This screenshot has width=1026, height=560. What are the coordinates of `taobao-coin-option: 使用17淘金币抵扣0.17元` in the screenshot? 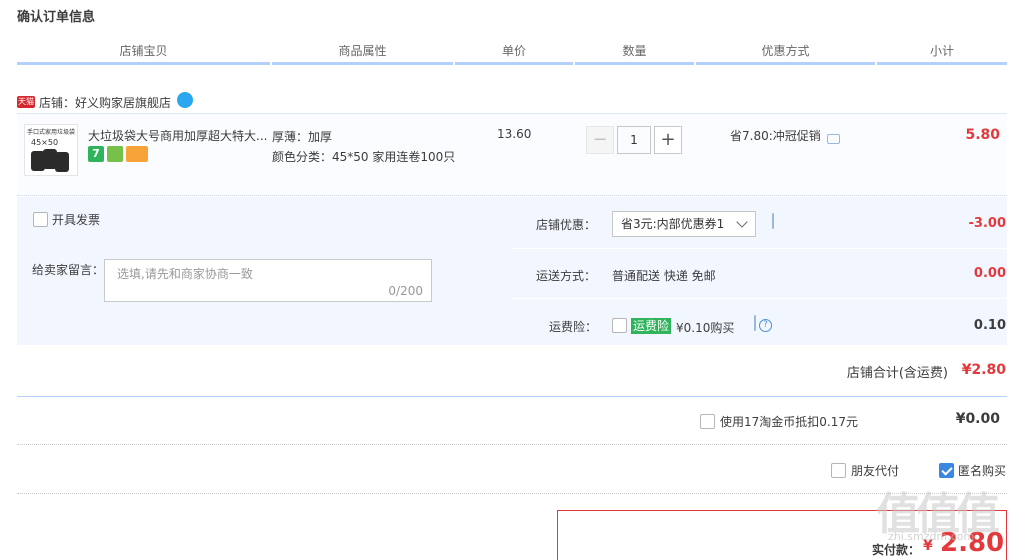 It's located at (779, 421).